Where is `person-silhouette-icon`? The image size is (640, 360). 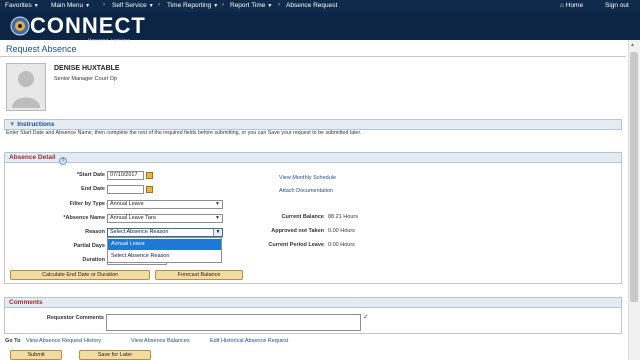 person-silhouette-icon is located at coordinates (26, 89).